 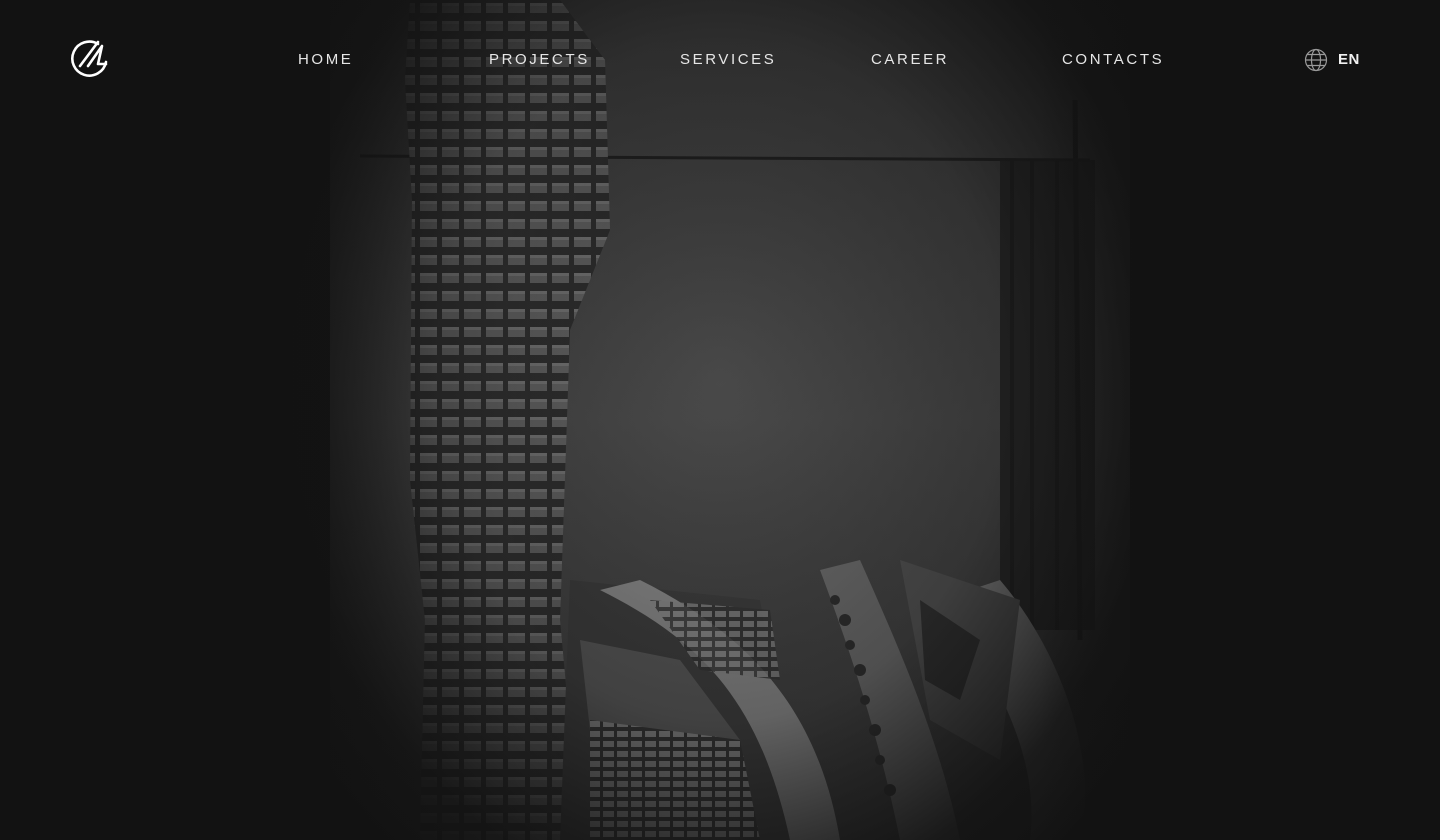 I want to click on main-nav: HOME PROJECTS SERVICES CAREER CONTACTS, so click(x=720, y=61).